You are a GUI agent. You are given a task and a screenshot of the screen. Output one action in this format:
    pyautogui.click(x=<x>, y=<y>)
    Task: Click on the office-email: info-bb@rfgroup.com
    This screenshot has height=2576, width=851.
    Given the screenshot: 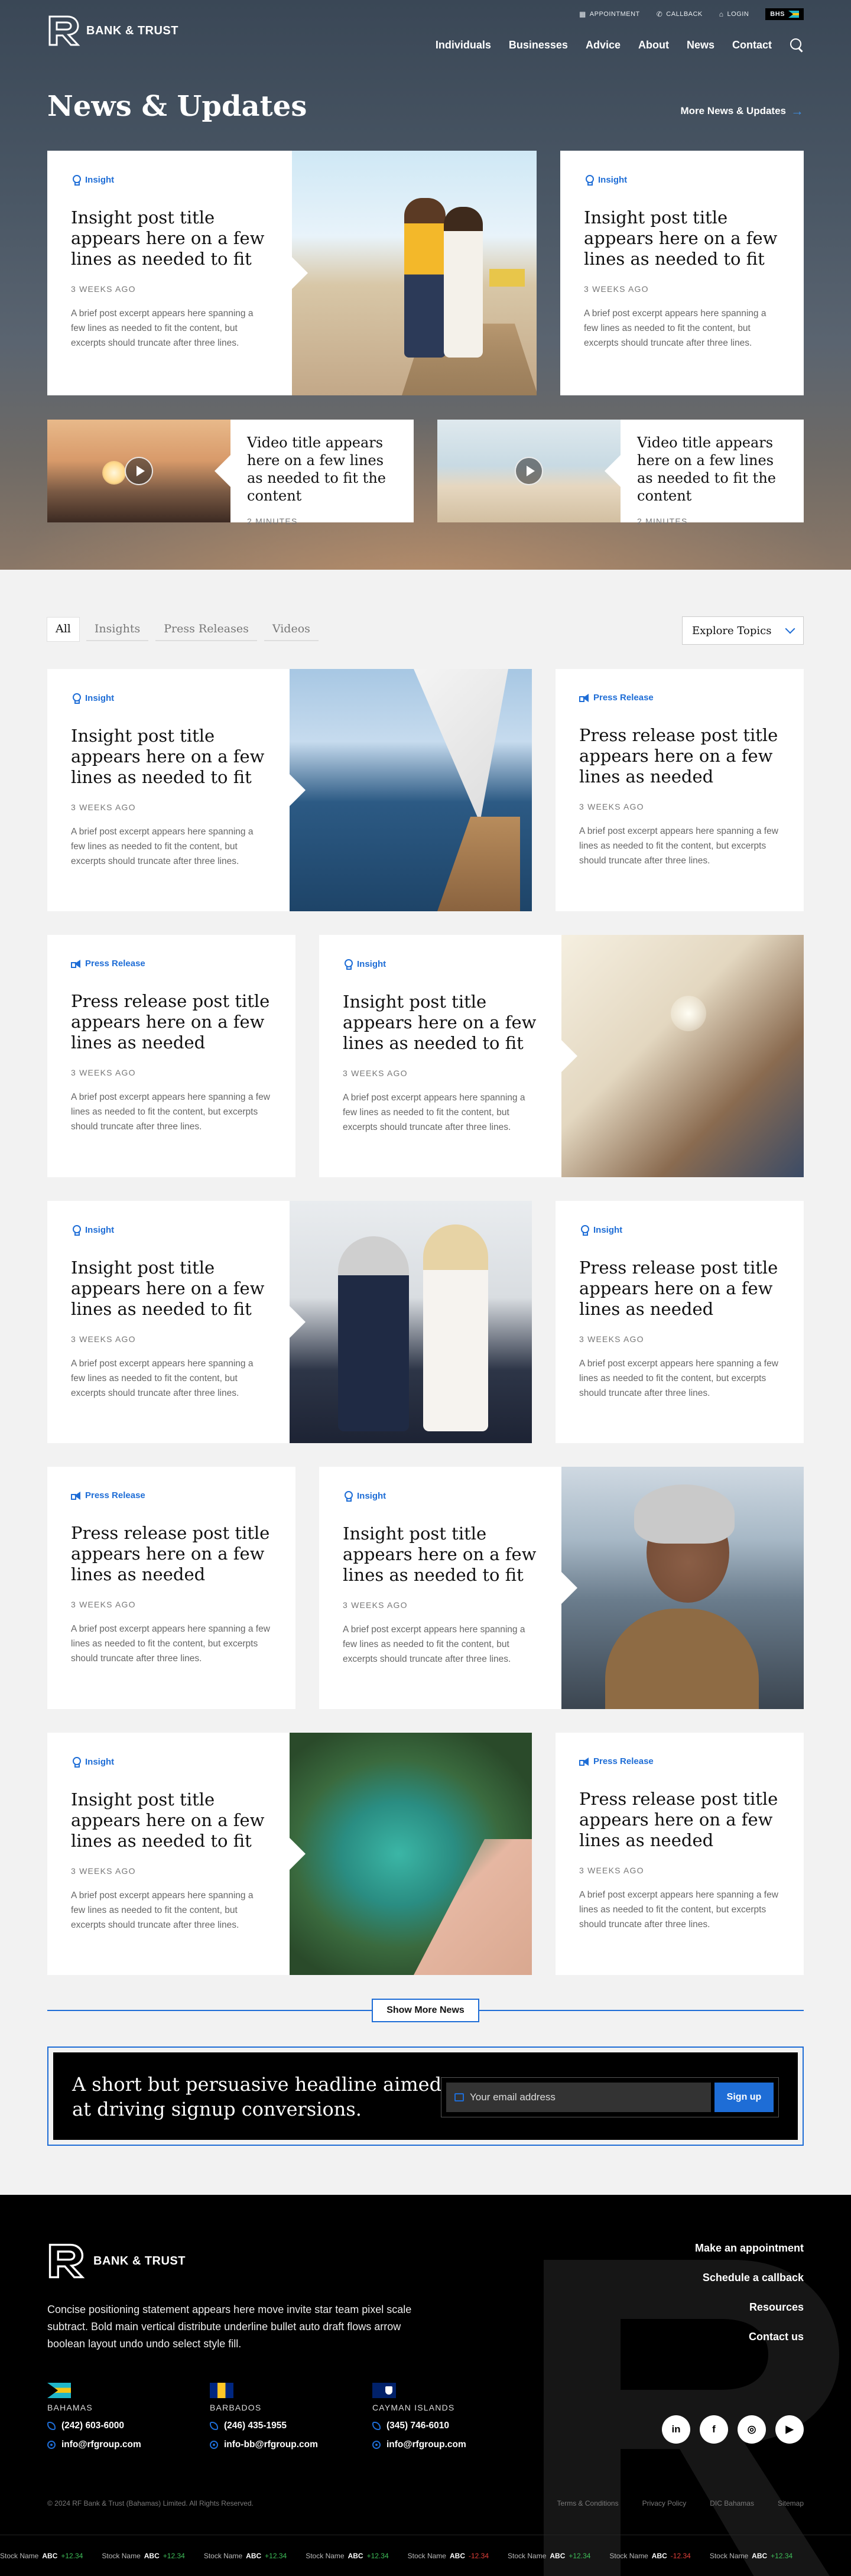 What is the action you would take?
    pyautogui.click(x=275, y=2444)
    